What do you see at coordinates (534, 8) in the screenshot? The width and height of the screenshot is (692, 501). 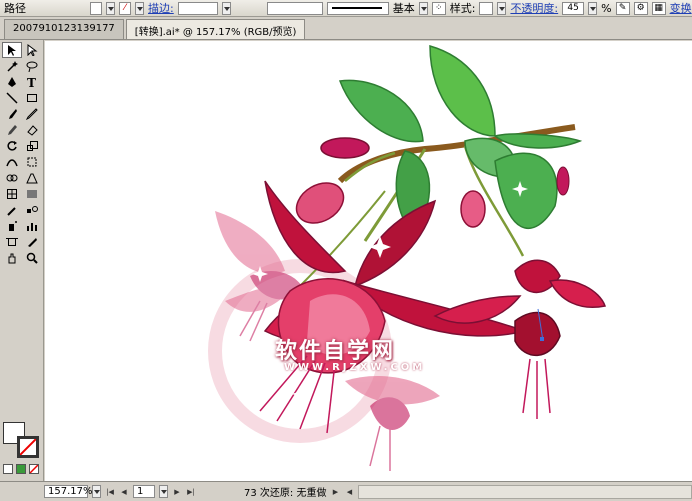 I see `opacity-label: 不透明度:` at bounding box center [534, 8].